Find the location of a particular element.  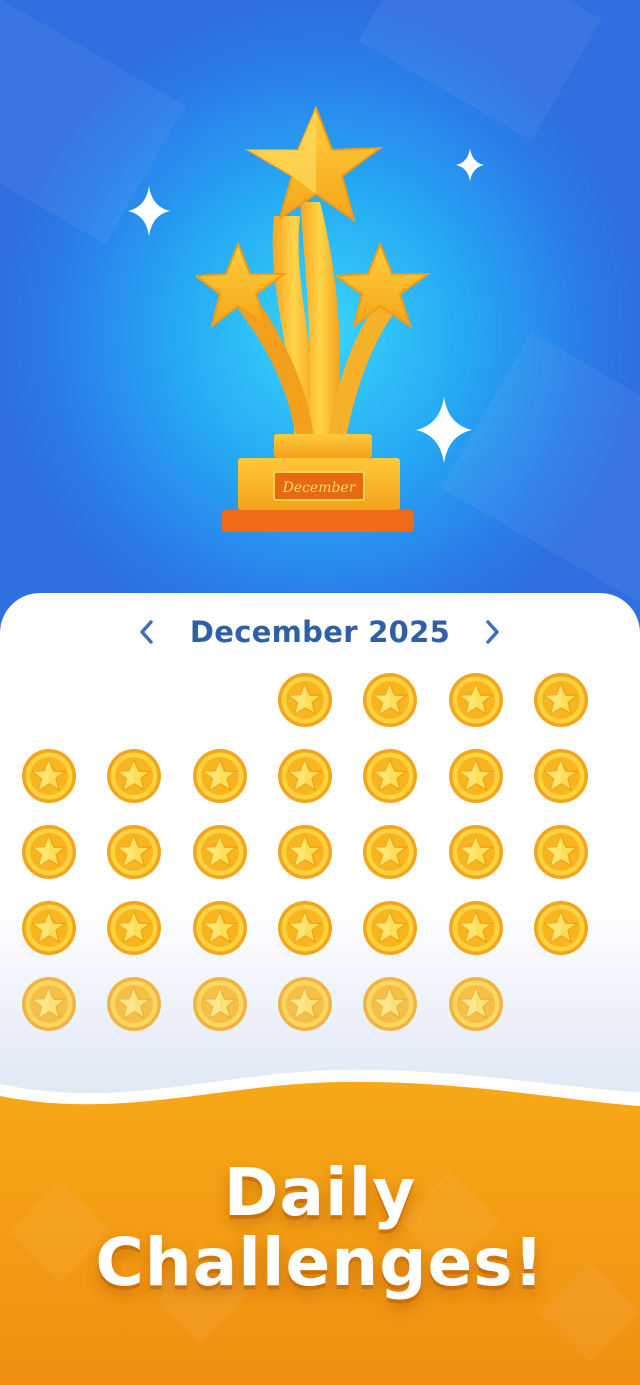

star-trophy-icon is located at coordinates (314, 319).